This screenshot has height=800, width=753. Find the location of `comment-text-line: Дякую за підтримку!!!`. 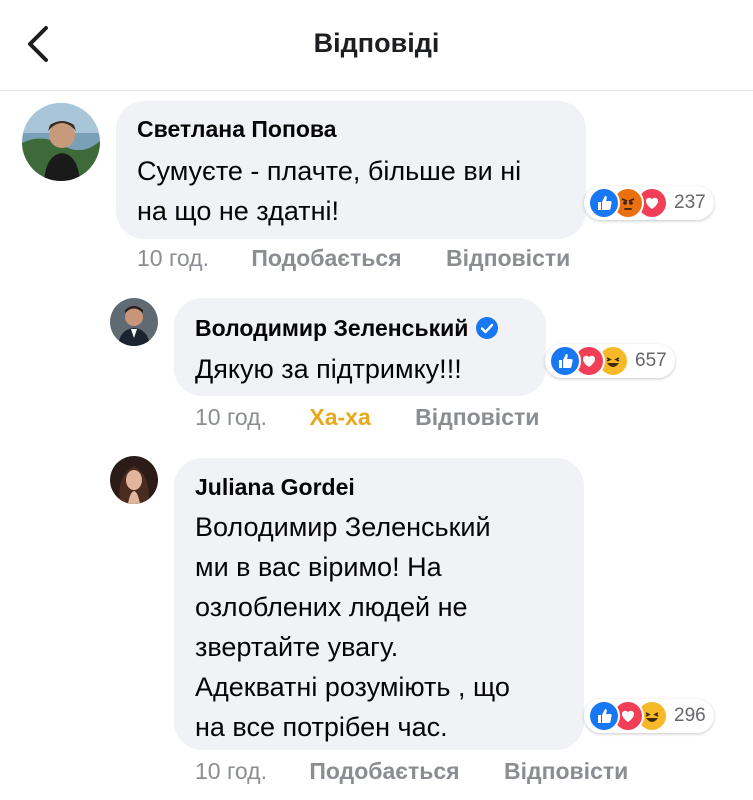

comment-text-line: Дякую за підтримку!!! is located at coordinates (328, 369).